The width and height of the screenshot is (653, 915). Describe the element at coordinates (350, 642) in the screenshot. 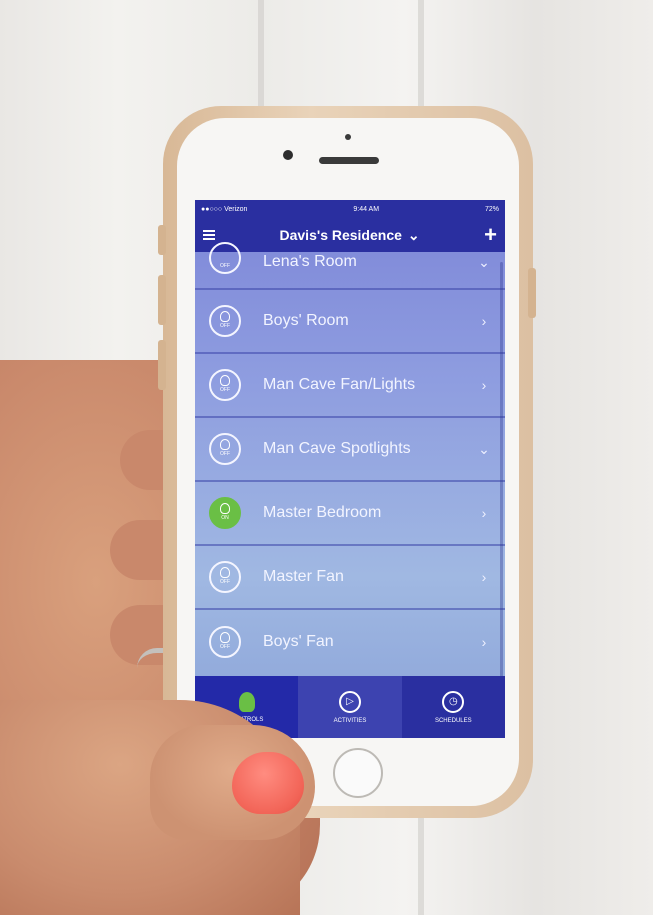

I see `list-item: OFF Boys' Fan ›` at that location.